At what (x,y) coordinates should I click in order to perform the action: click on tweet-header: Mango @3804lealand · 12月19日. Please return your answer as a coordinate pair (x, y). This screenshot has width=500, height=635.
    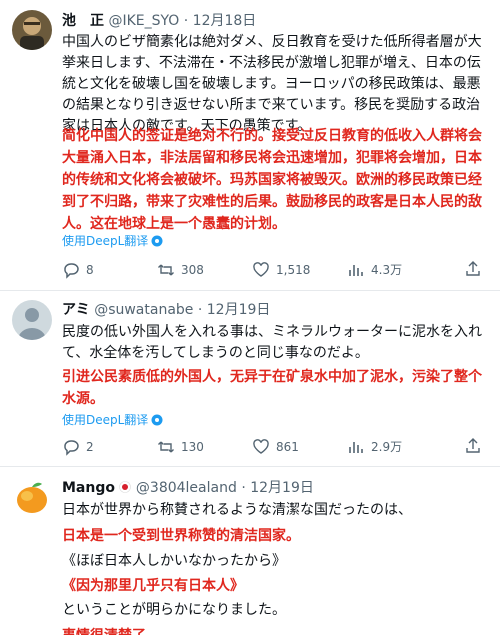
    Looking at the image, I should click on (188, 488).